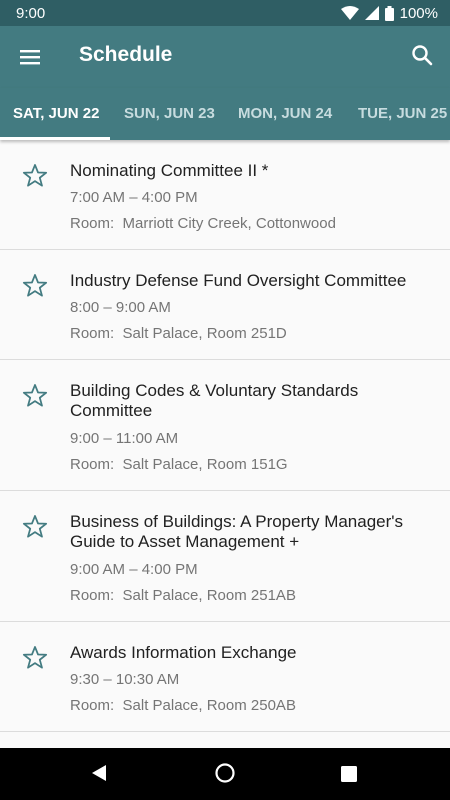  I want to click on menu-button, so click(31, 57).